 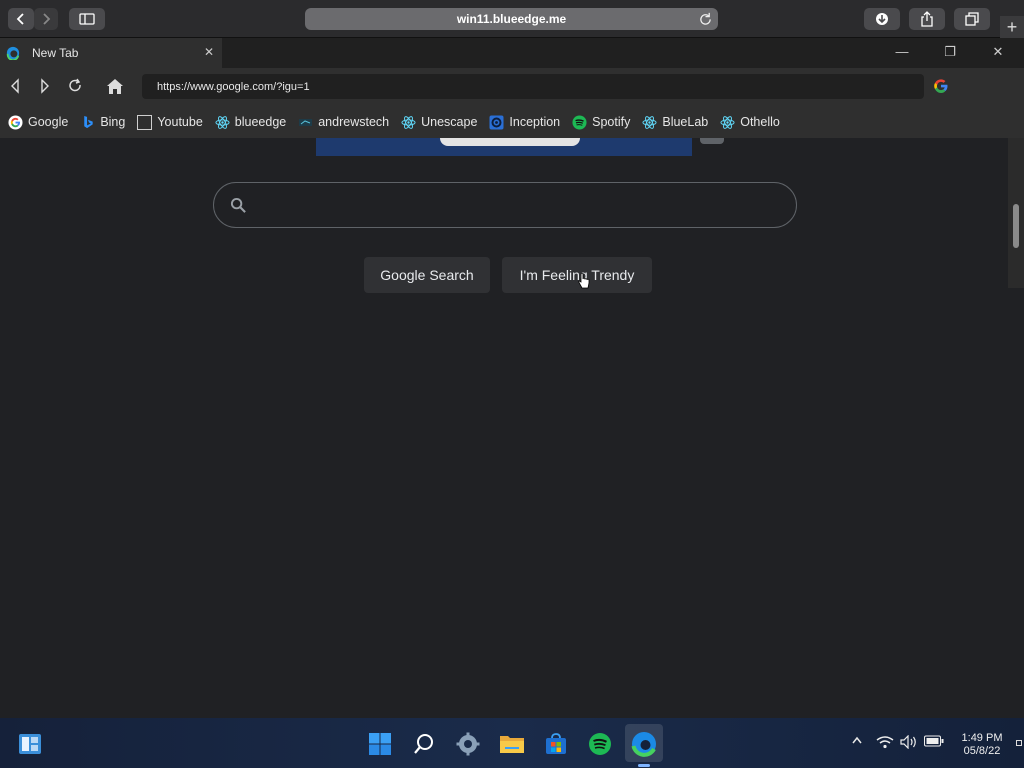 I want to click on bookmark-andrewstech: andrewstech, so click(x=343, y=122).